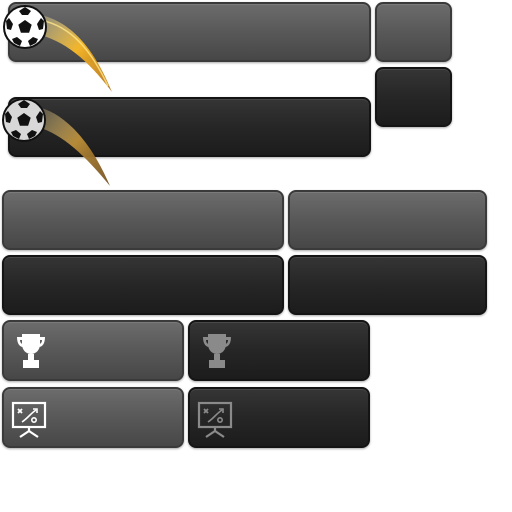 Image resolution: width=512 pixels, height=512 pixels. What do you see at coordinates (143, 220) in the screenshot?
I see `mid-light-left-button` at bounding box center [143, 220].